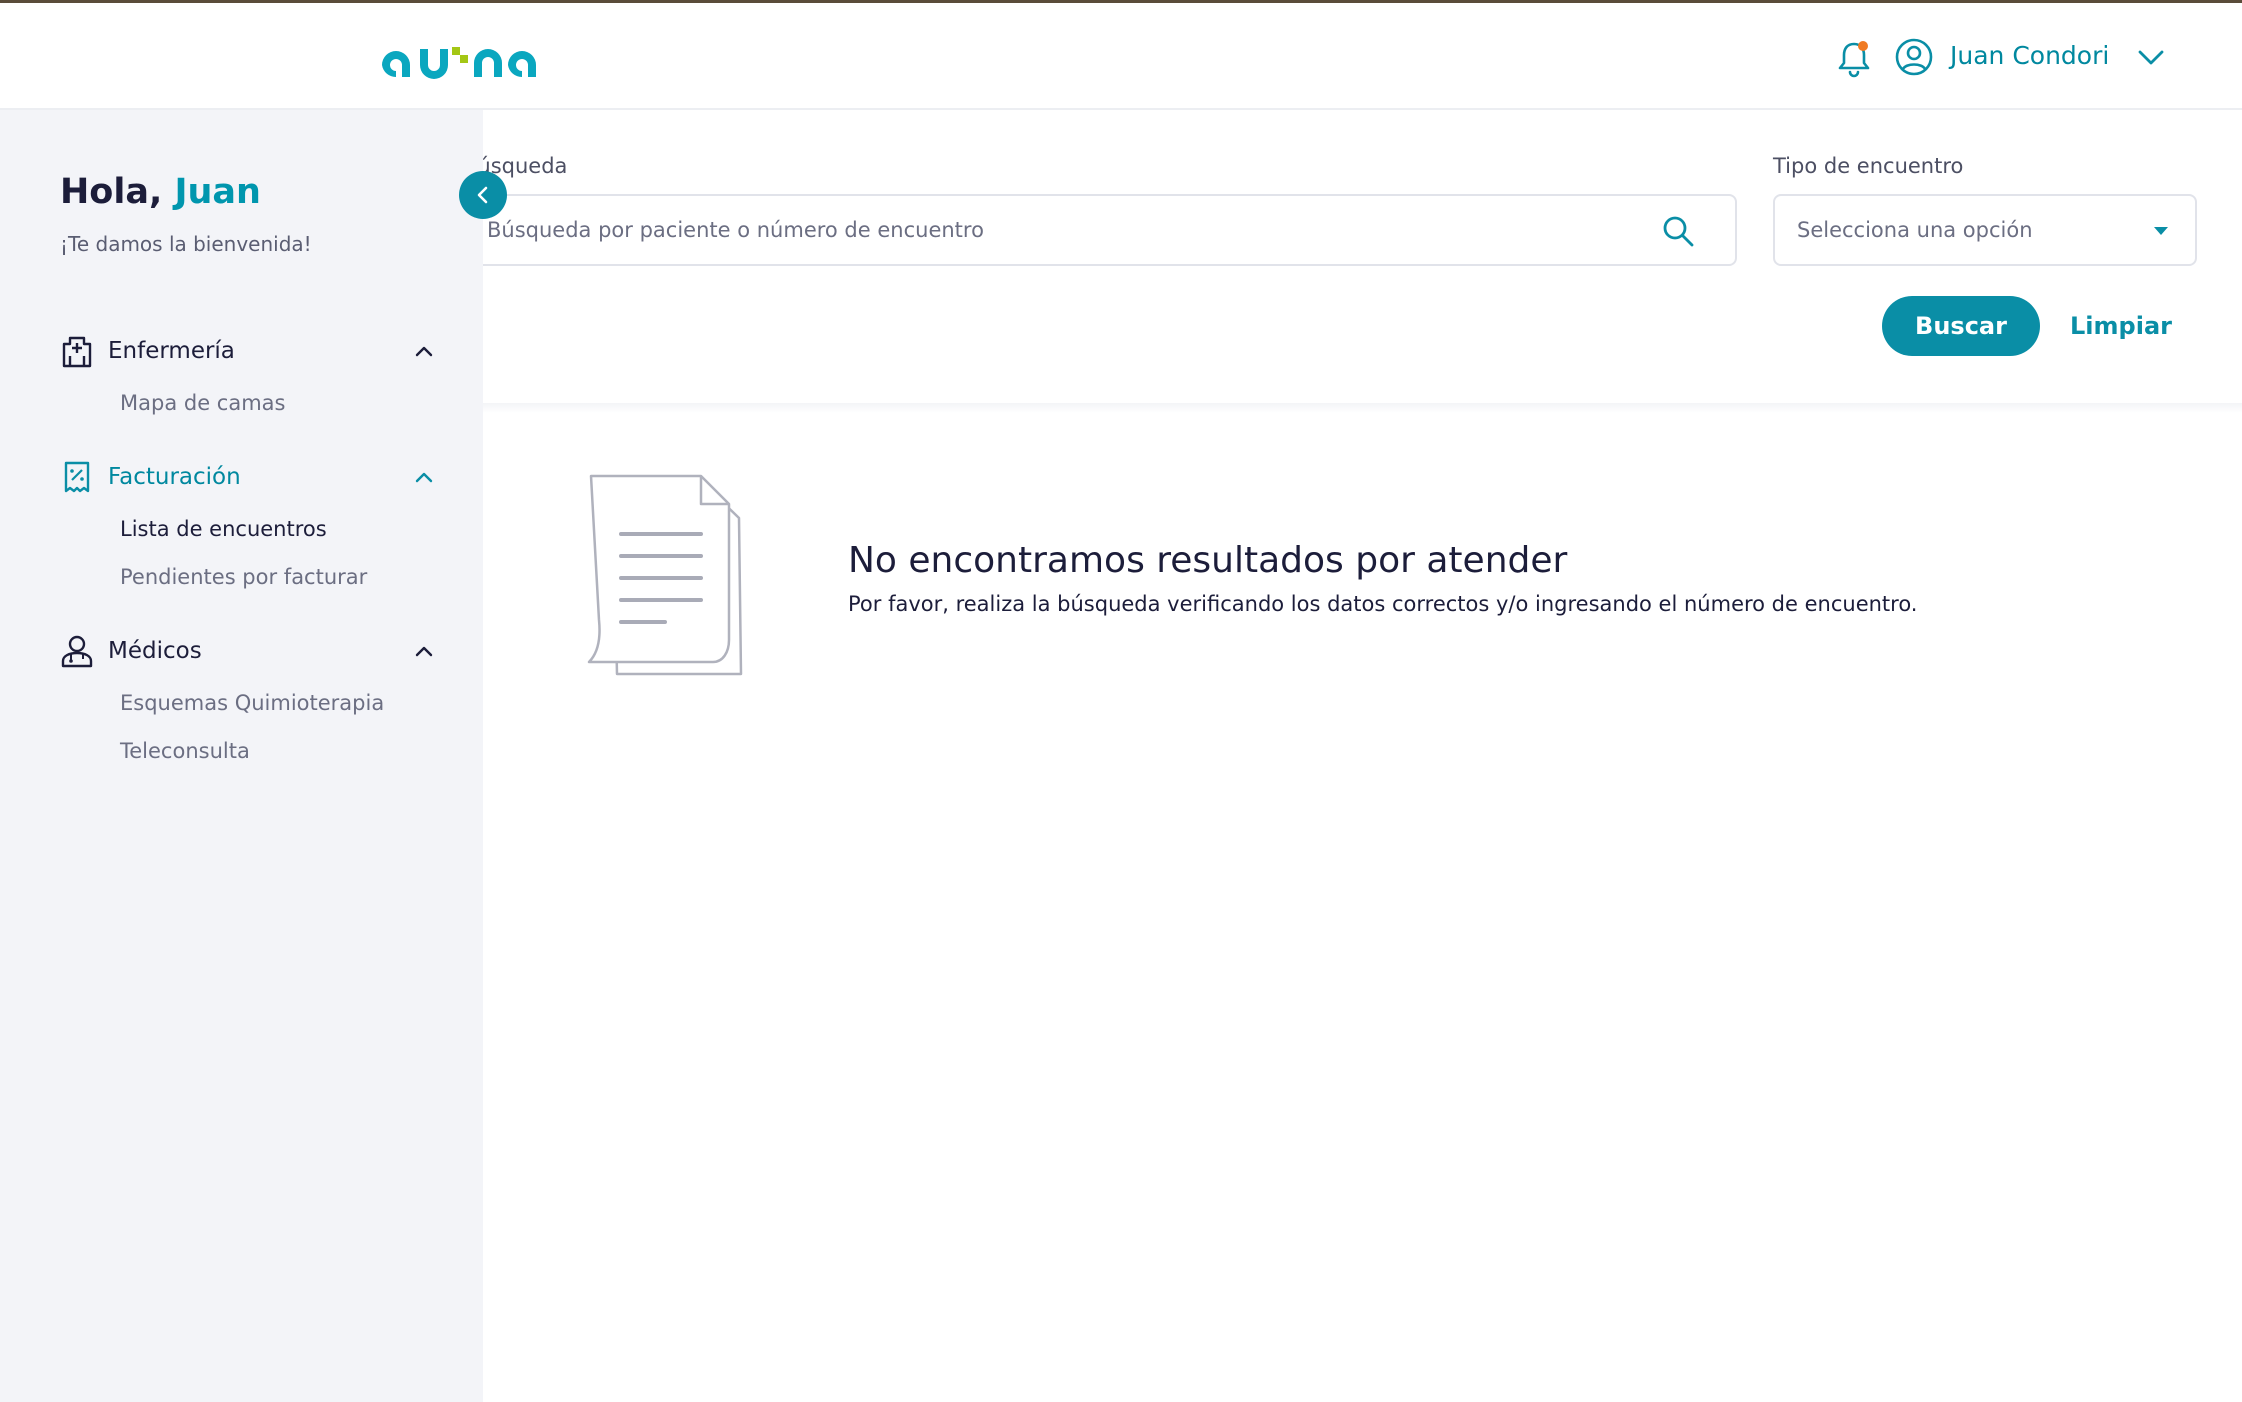 This screenshot has height=1402, width=2242. Describe the element at coordinates (111, 192) in the screenshot. I see `greeting-prefix: Hola,` at that location.